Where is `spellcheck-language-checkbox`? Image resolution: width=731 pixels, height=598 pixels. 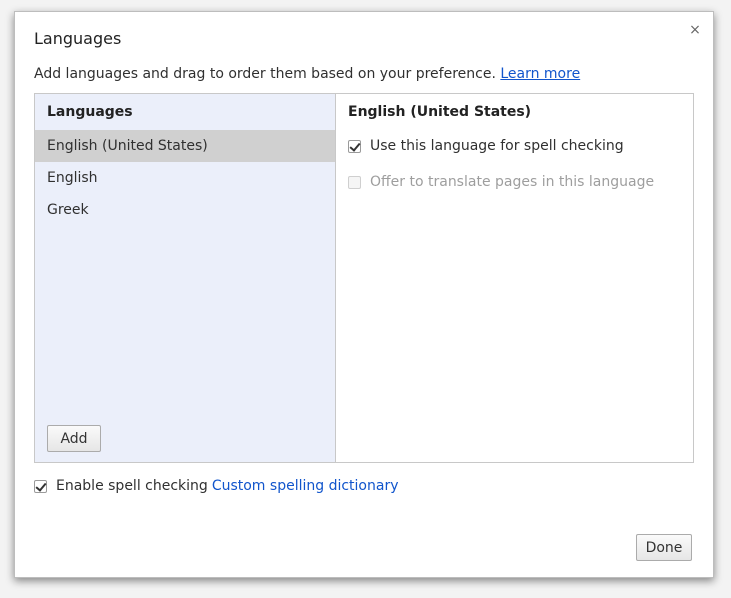 spellcheck-language-checkbox is located at coordinates (354, 146).